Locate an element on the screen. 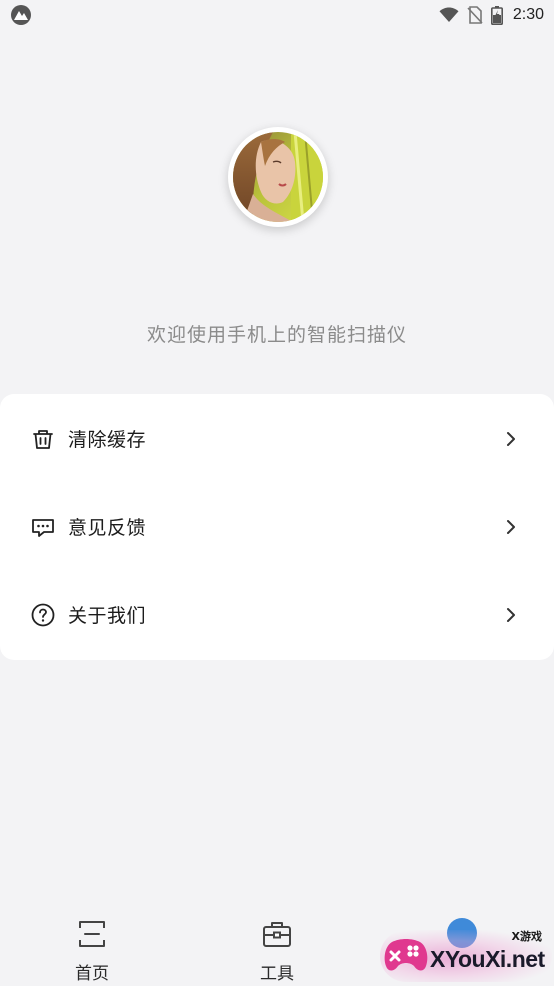 The height and width of the screenshot is (986, 554). nav-tab-tools: 工具 is located at coordinates (277, 951).